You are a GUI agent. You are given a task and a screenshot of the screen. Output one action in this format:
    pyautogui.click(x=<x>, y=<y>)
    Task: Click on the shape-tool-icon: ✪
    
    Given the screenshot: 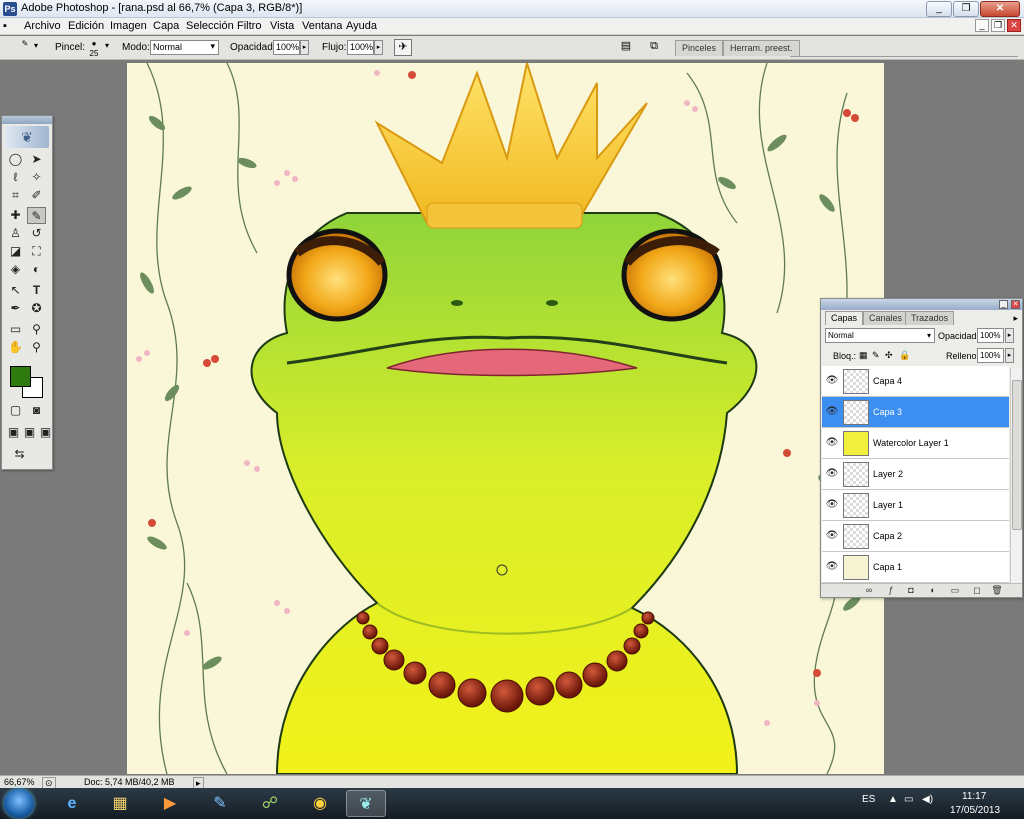 What is the action you would take?
    pyautogui.click(x=36, y=308)
    